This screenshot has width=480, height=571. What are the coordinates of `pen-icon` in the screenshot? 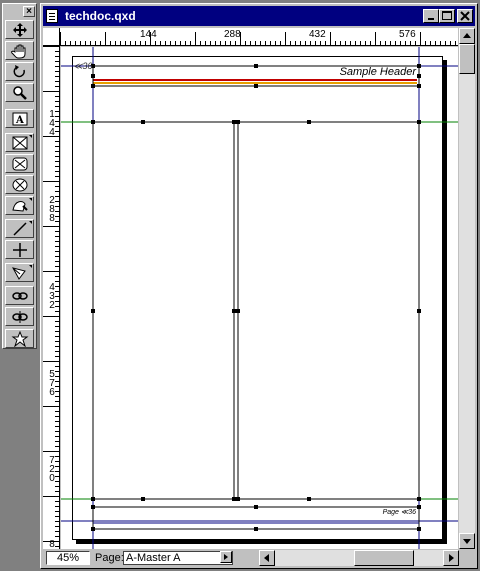 It's located at (19, 273).